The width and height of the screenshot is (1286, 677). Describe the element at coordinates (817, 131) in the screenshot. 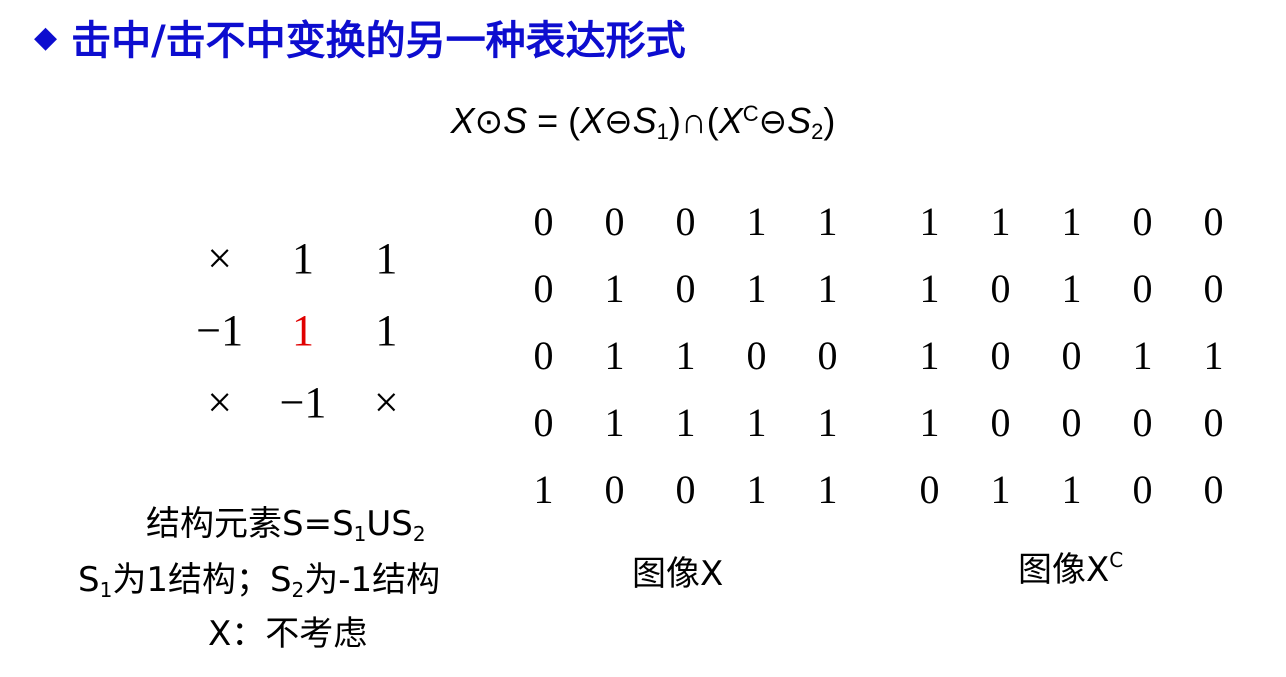

I see `formula-sub-2: 2` at that location.